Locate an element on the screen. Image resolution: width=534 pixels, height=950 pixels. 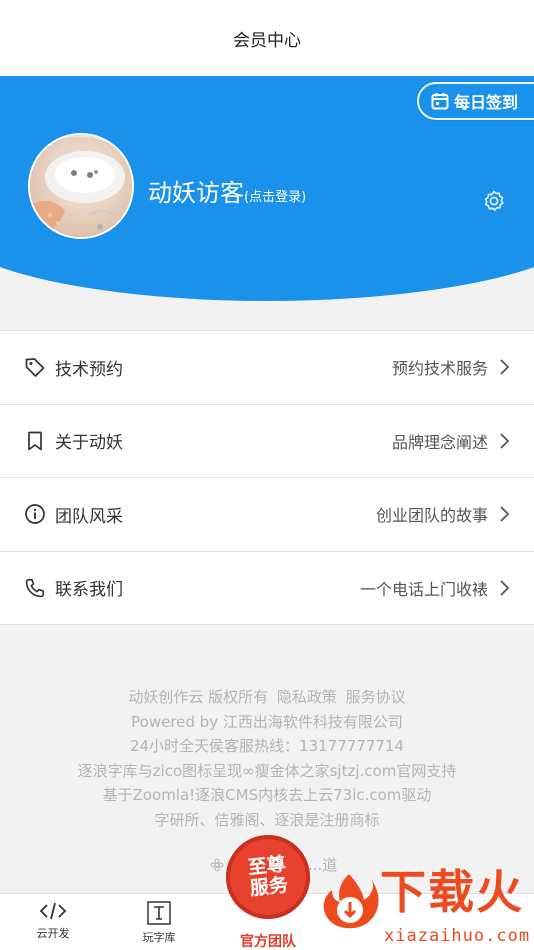
menu-item-desc: 品牌理念阐述 is located at coordinates (439, 442).